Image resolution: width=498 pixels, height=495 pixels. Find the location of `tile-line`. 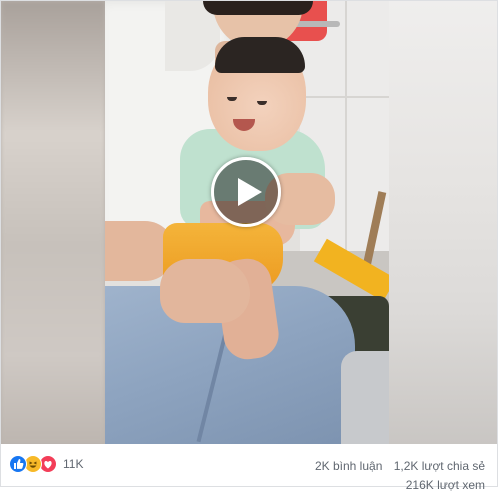

tile-line is located at coordinates (346, 146).